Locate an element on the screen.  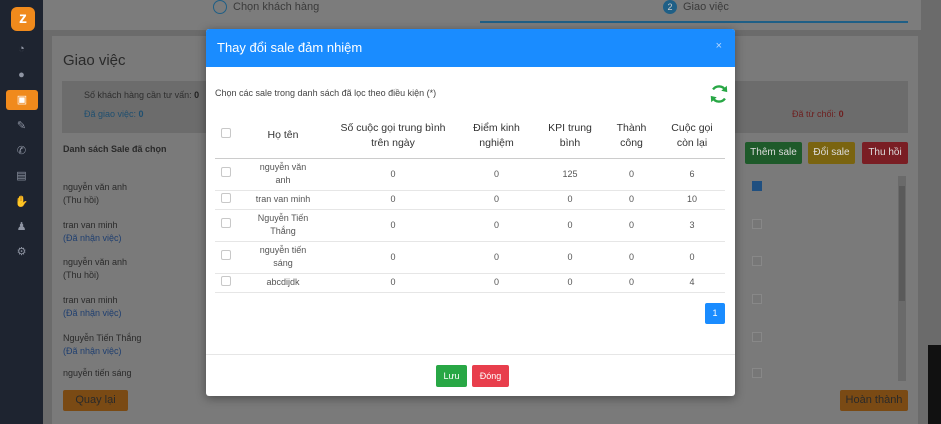
page-edge is located at coordinates (934, 384).